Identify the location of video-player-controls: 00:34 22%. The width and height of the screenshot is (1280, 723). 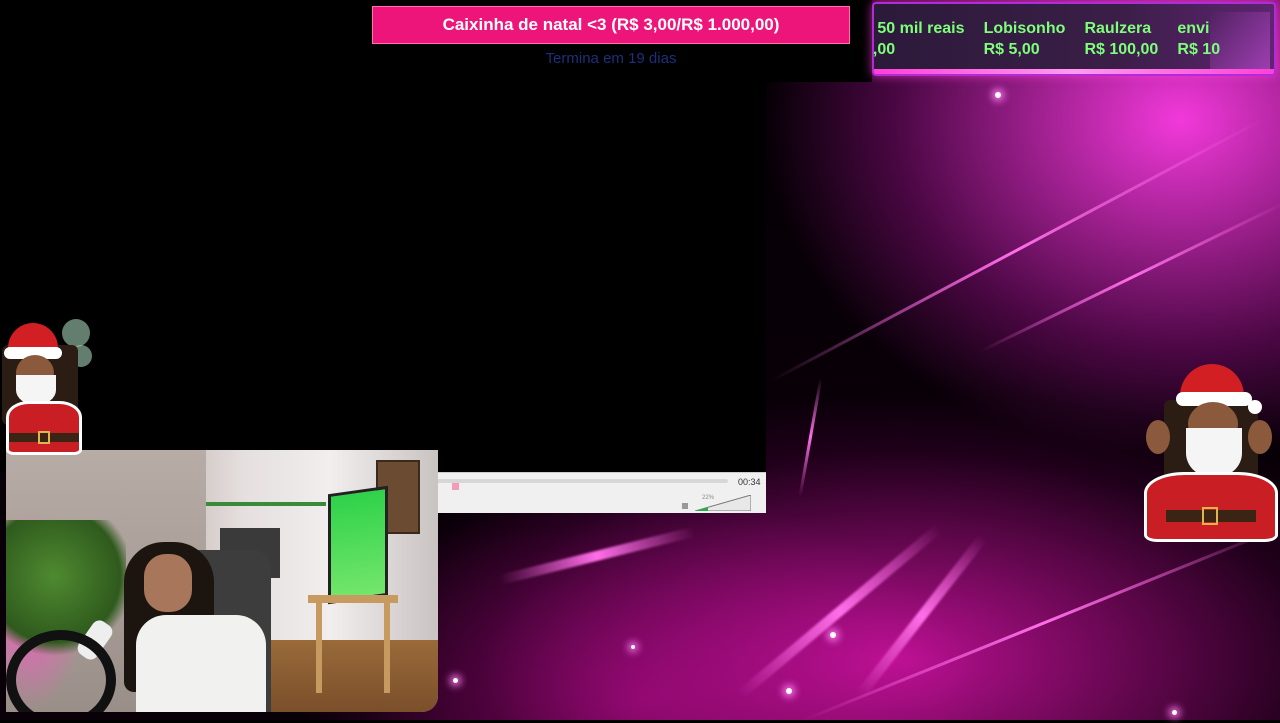
(593, 492).